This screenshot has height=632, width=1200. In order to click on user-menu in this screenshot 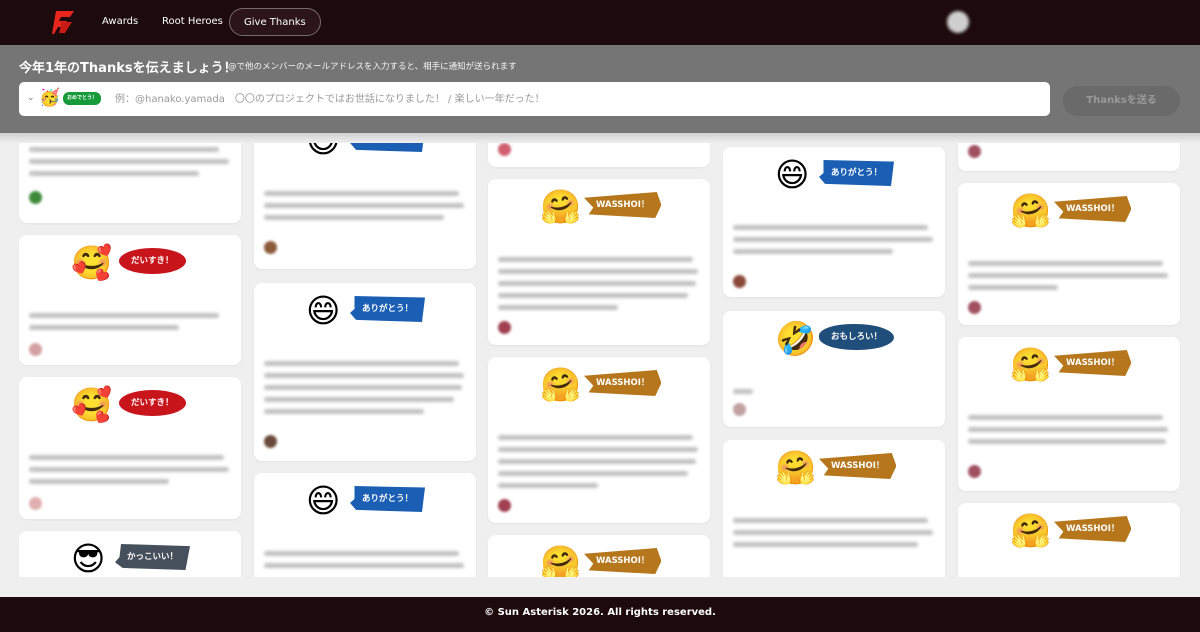, I will do `click(981, 22)`.